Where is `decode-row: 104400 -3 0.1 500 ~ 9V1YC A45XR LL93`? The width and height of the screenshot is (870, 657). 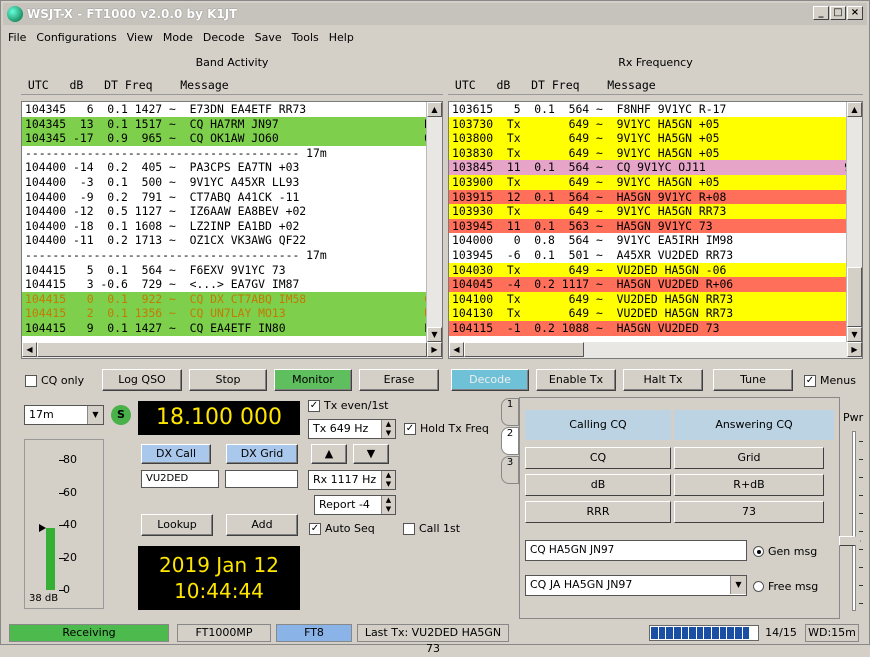
decode-row: 104400 -3 0.1 500 ~ 9V1YC A45XR LL93 is located at coordinates (232, 182).